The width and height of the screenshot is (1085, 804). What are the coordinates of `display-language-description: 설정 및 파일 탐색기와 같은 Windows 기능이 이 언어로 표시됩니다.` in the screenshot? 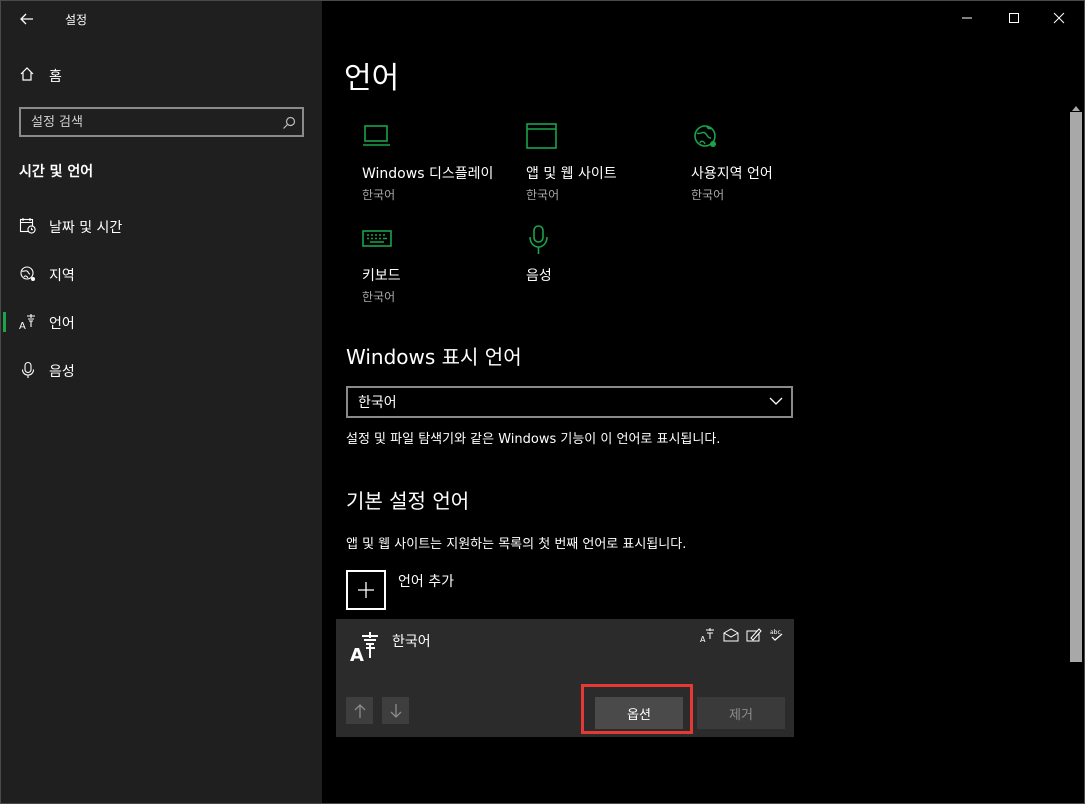 It's located at (533, 439).